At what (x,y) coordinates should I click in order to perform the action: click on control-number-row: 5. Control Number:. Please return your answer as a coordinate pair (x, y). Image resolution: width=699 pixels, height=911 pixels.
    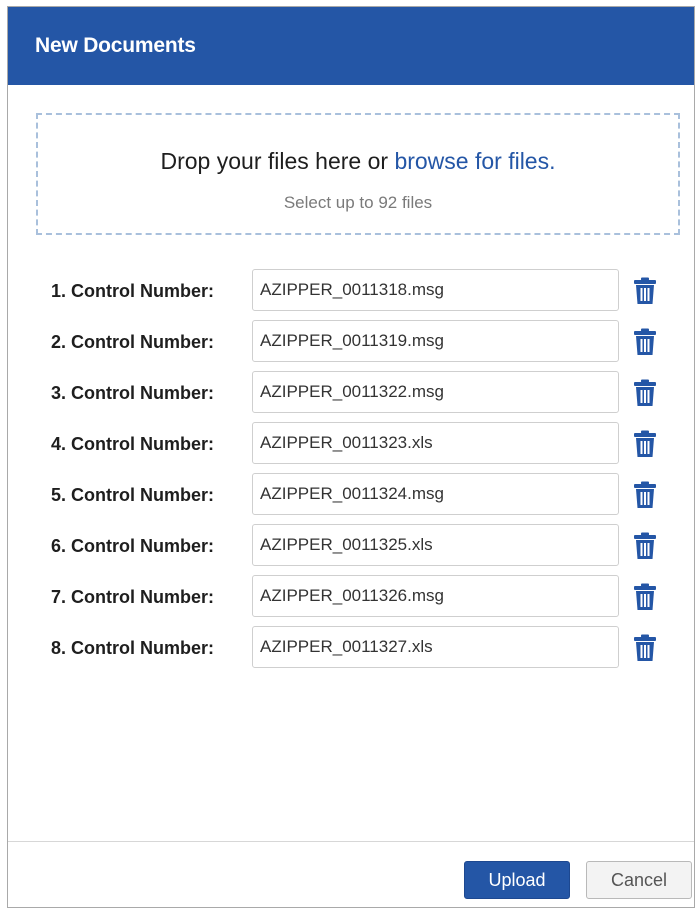
    Looking at the image, I should click on (351, 495).